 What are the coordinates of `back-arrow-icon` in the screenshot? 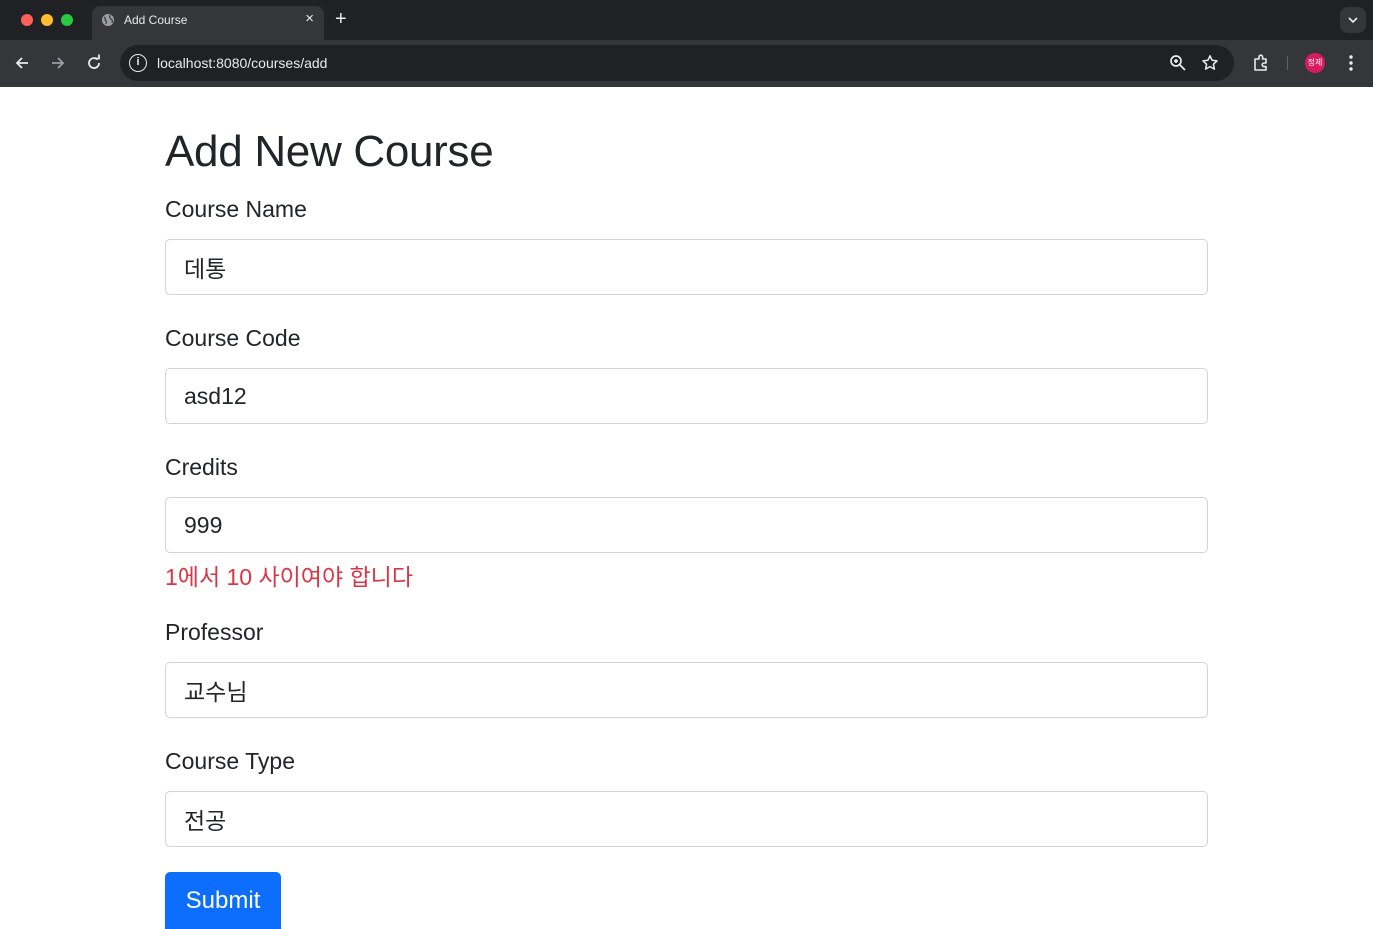 It's located at (22, 63).